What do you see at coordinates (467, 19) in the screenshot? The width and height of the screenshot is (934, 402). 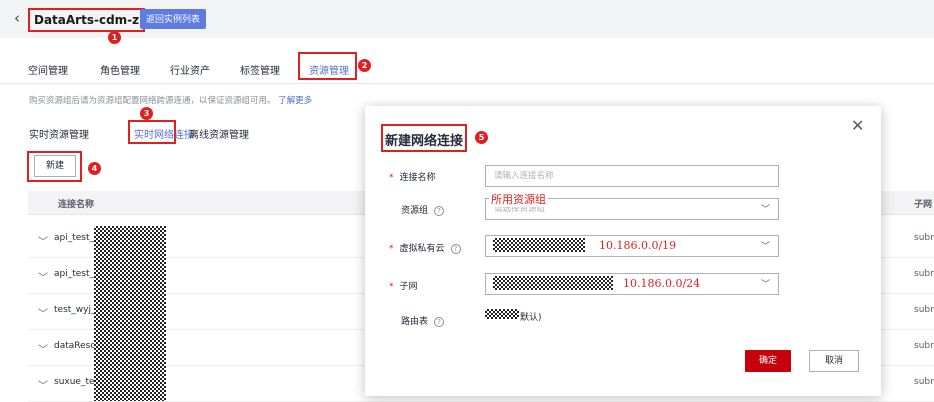 I see `page-header: ‹ DataArts-cdm-z 返回实例列表` at bounding box center [467, 19].